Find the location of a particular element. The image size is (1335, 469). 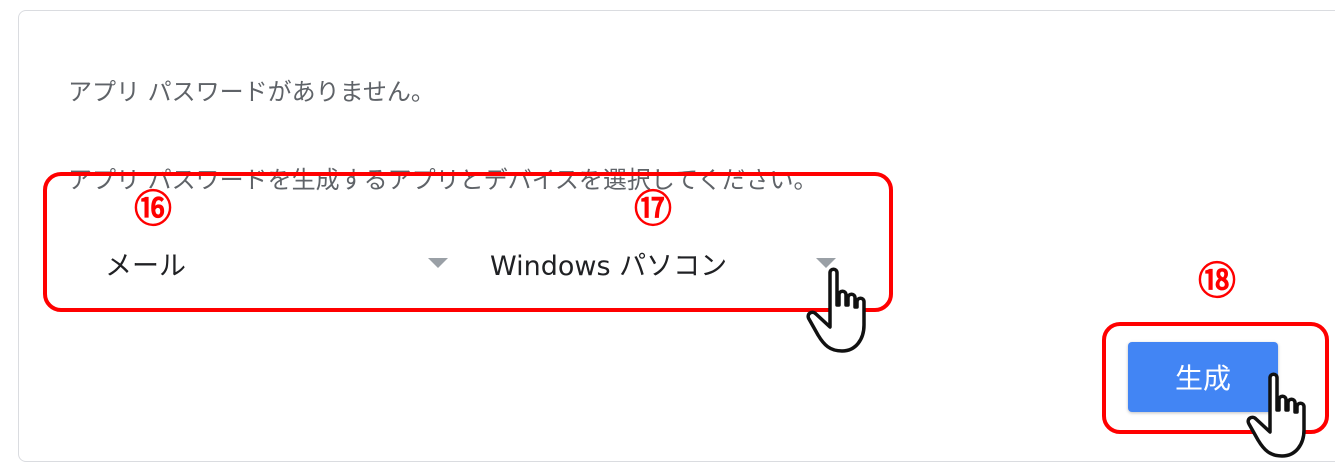

no-app-passwords-message: アプリ パスワードがありません。 is located at coordinates (251, 92).